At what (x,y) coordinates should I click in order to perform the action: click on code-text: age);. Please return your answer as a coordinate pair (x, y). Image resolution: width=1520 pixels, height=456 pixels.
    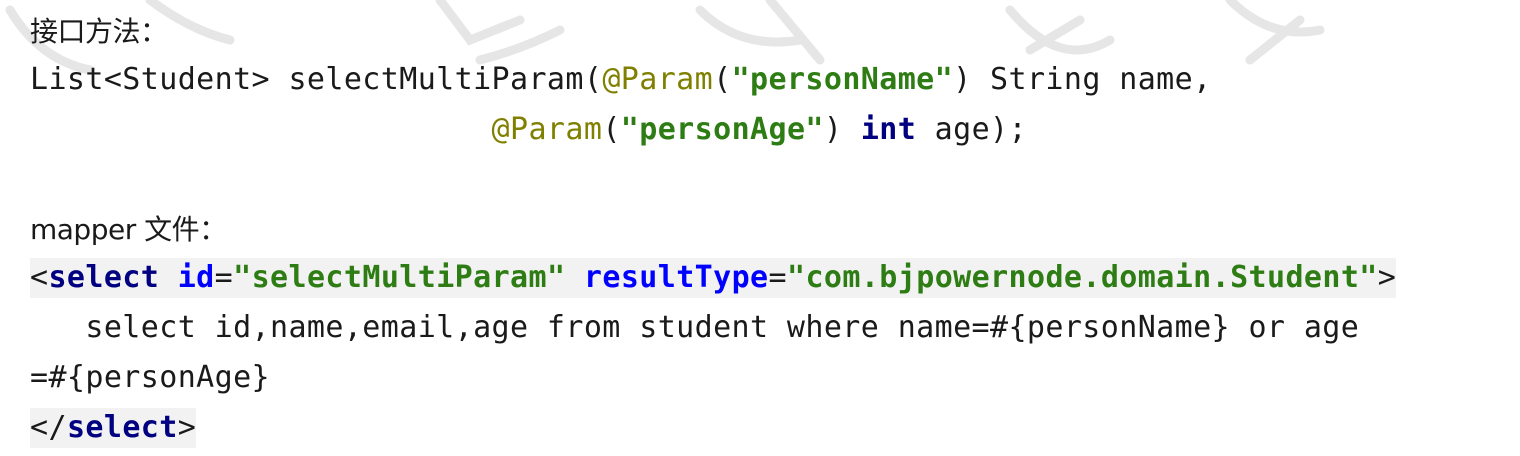
    Looking at the image, I should click on (971, 129).